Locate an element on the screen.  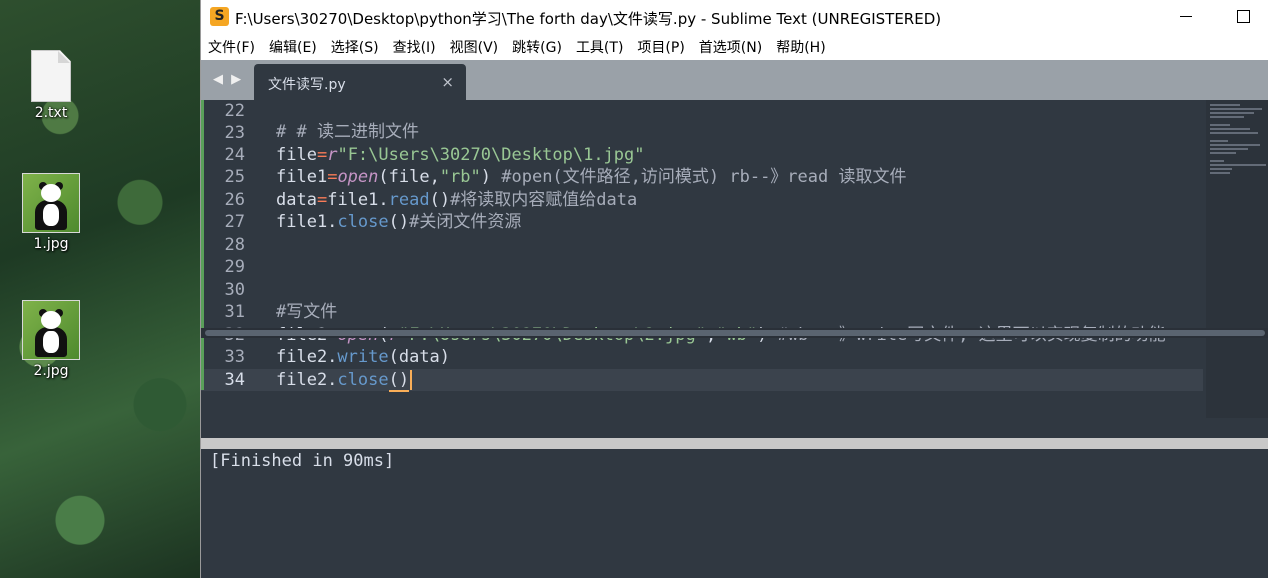
desktop-icon-2-txt: 2.txt is located at coordinates (51, 85).